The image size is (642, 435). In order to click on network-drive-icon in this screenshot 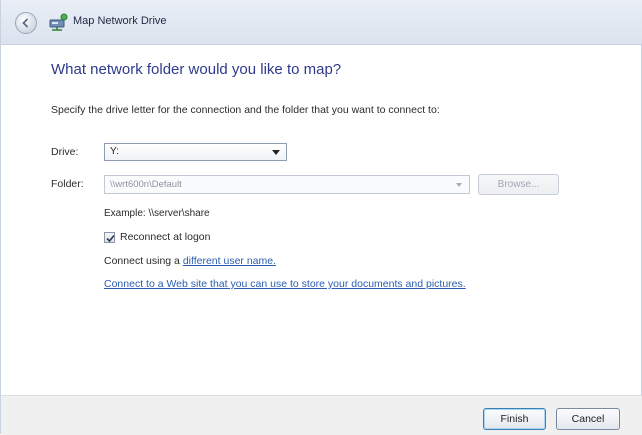, I will do `click(58, 22)`.